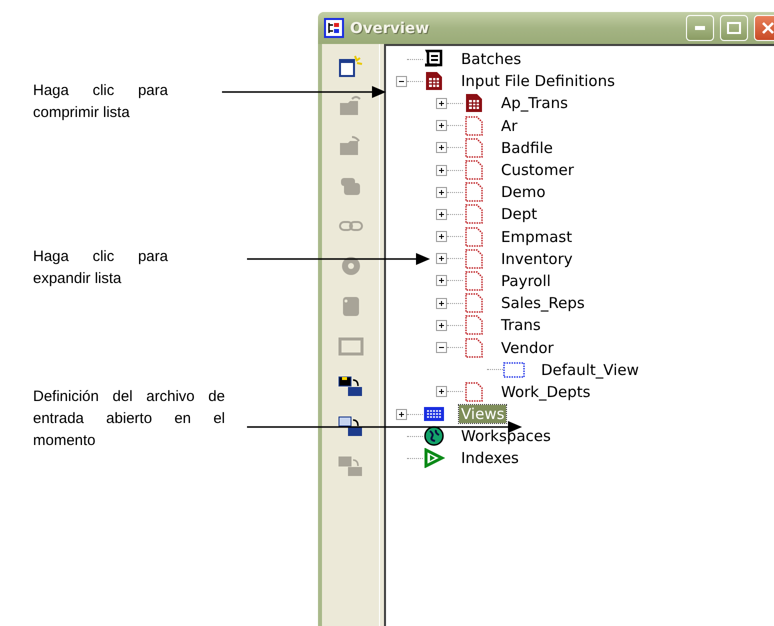 This screenshot has width=774, height=626. Describe the element at coordinates (100, 268) in the screenshot. I see `callout-text: Haga clic para expandir lista` at that location.